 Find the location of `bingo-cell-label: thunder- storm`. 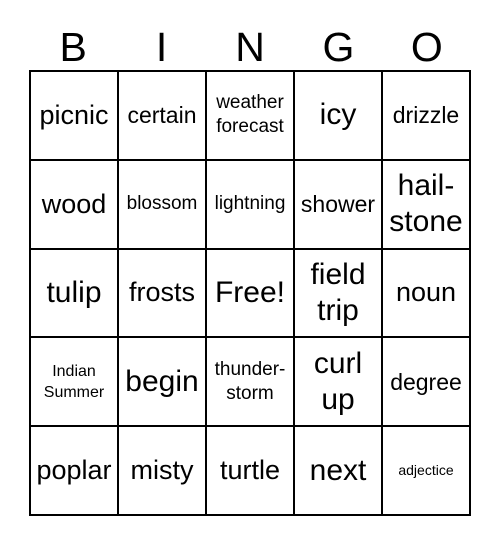

bingo-cell-label: thunder- storm is located at coordinates (250, 381).